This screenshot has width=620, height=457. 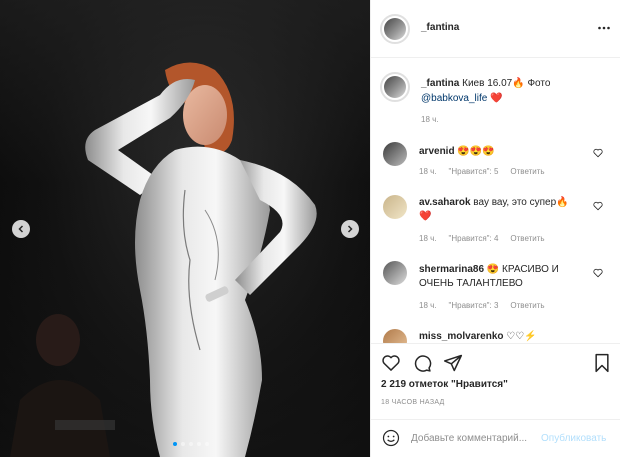 What do you see at coordinates (474, 238) in the screenshot?
I see `comment-likes: "Нравится": 4` at bounding box center [474, 238].